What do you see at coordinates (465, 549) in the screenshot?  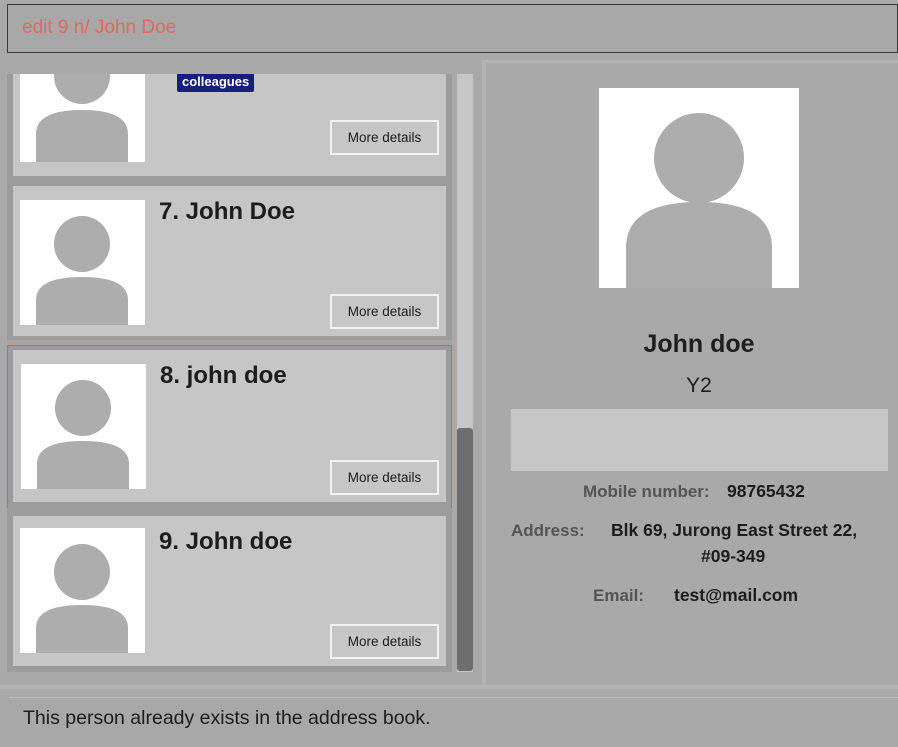 I see `scrollbar-thumb` at bounding box center [465, 549].